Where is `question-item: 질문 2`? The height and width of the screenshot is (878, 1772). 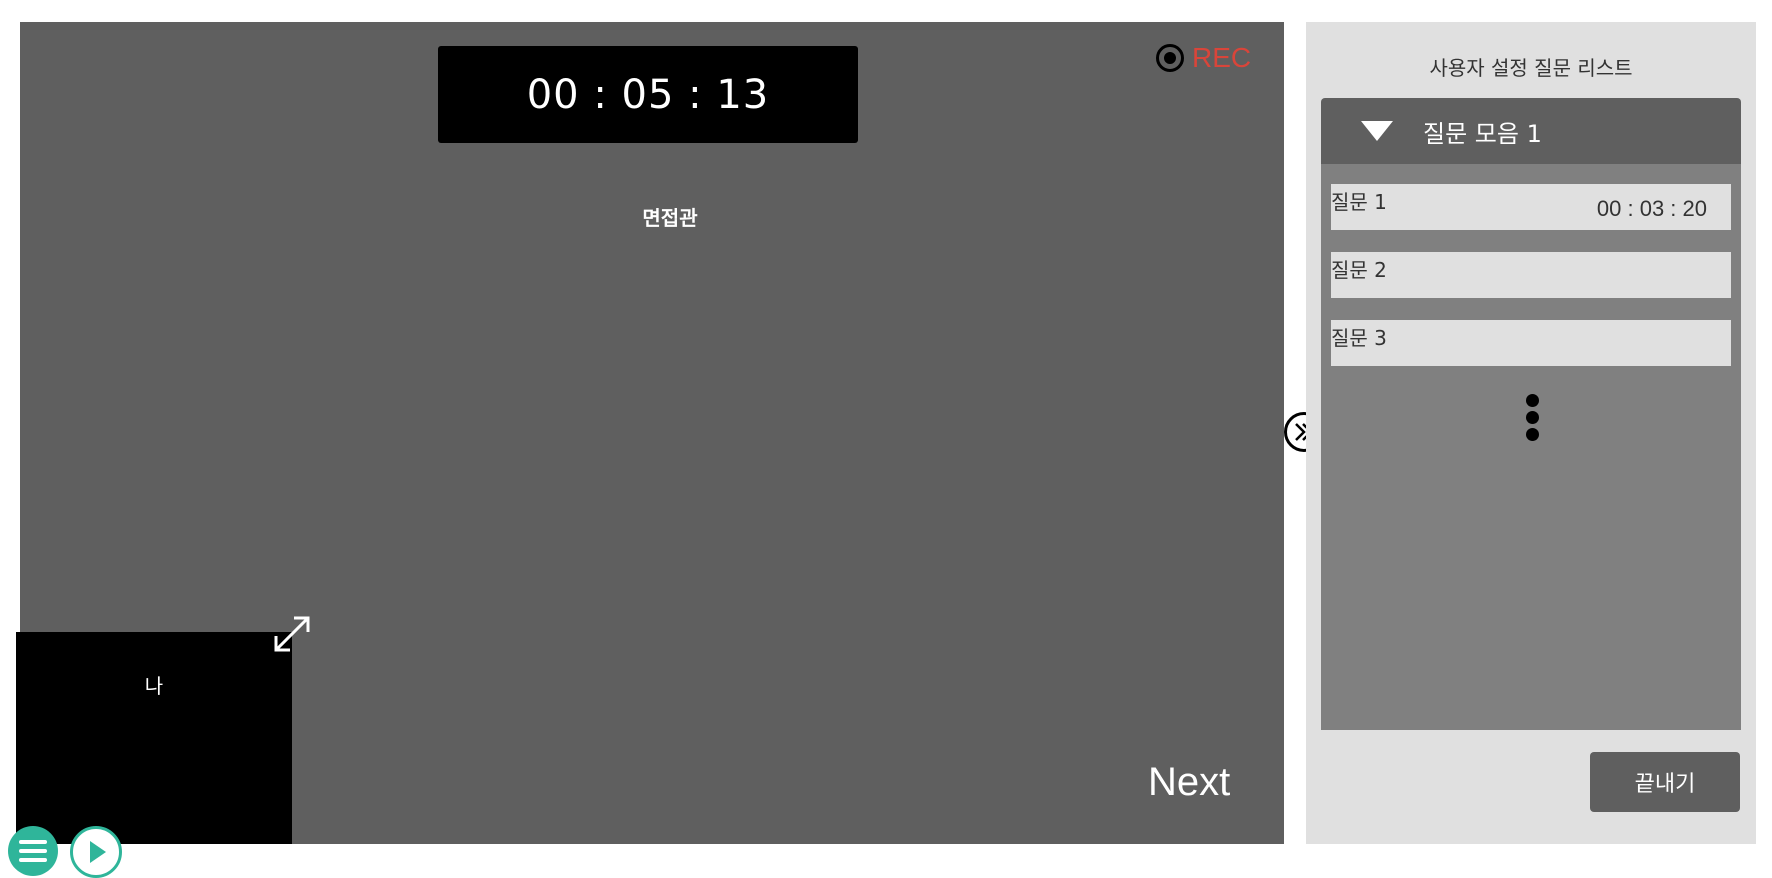
question-item: 질문 2 is located at coordinates (1531, 275).